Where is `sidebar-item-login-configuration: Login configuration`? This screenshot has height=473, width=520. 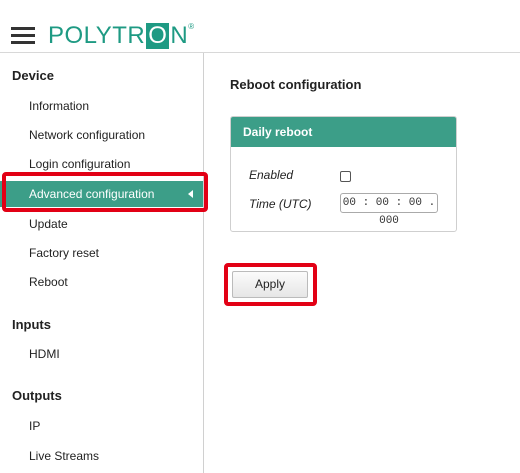 sidebar-item-login-configuration: Login configuration is located at coordinates (101, 164).